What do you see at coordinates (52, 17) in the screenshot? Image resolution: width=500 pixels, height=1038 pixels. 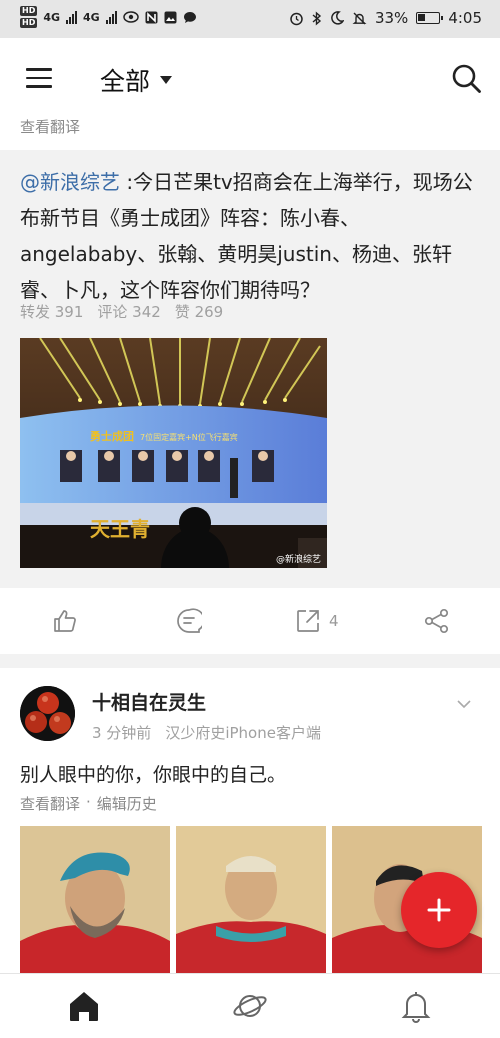 I see `network-label-a: 4G` at bounding box center [52, 17].